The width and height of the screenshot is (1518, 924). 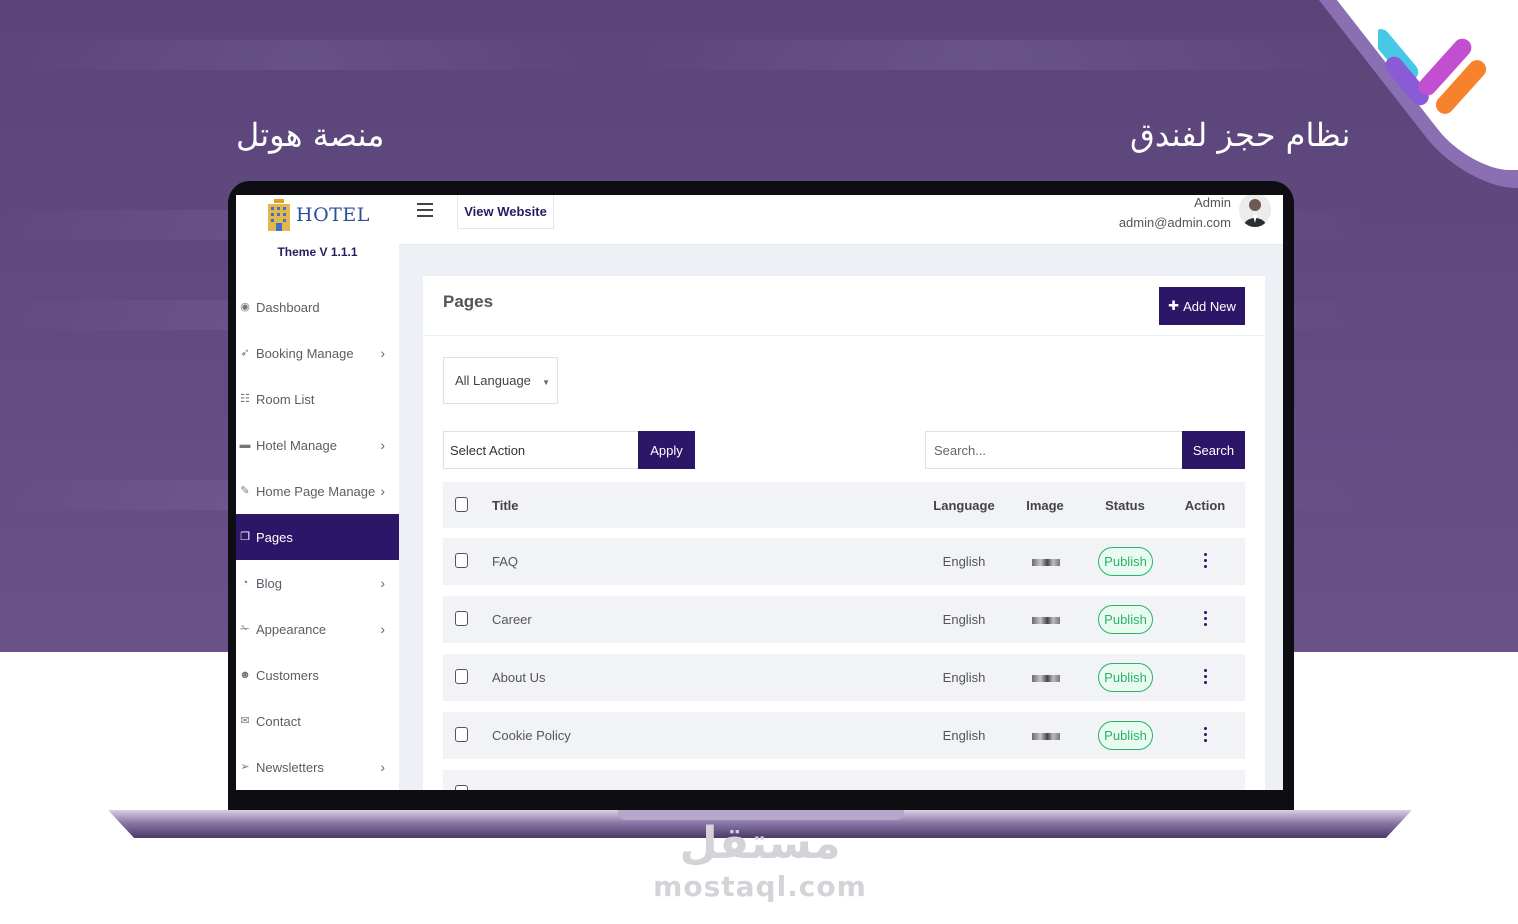 I want to click on sidebar-item-customers: ☻ Customers, so click(x=317, y=675).